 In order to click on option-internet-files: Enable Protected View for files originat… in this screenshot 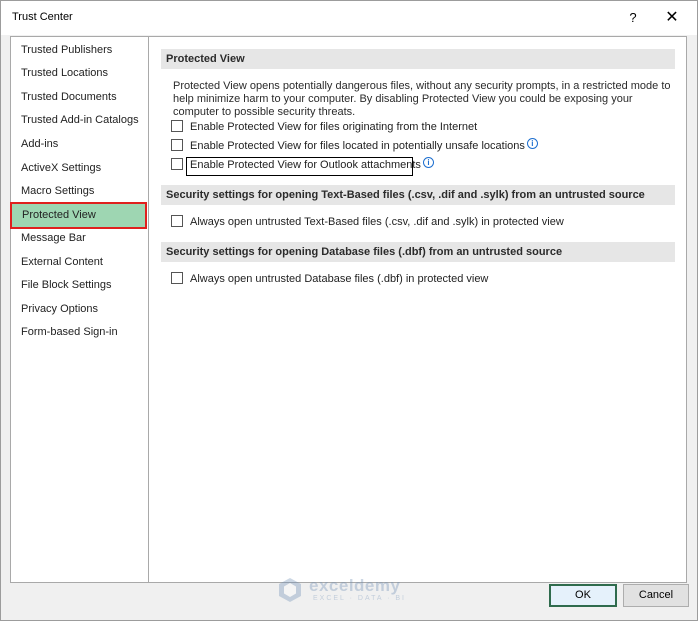, I will do `click(324, 127)`.